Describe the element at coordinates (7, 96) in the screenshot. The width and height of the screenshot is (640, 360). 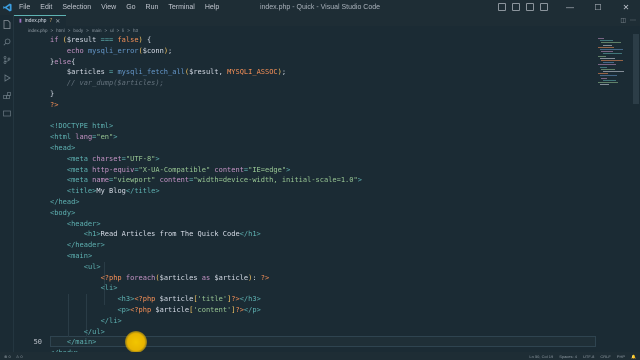
I see `extensions-icon` at that location.